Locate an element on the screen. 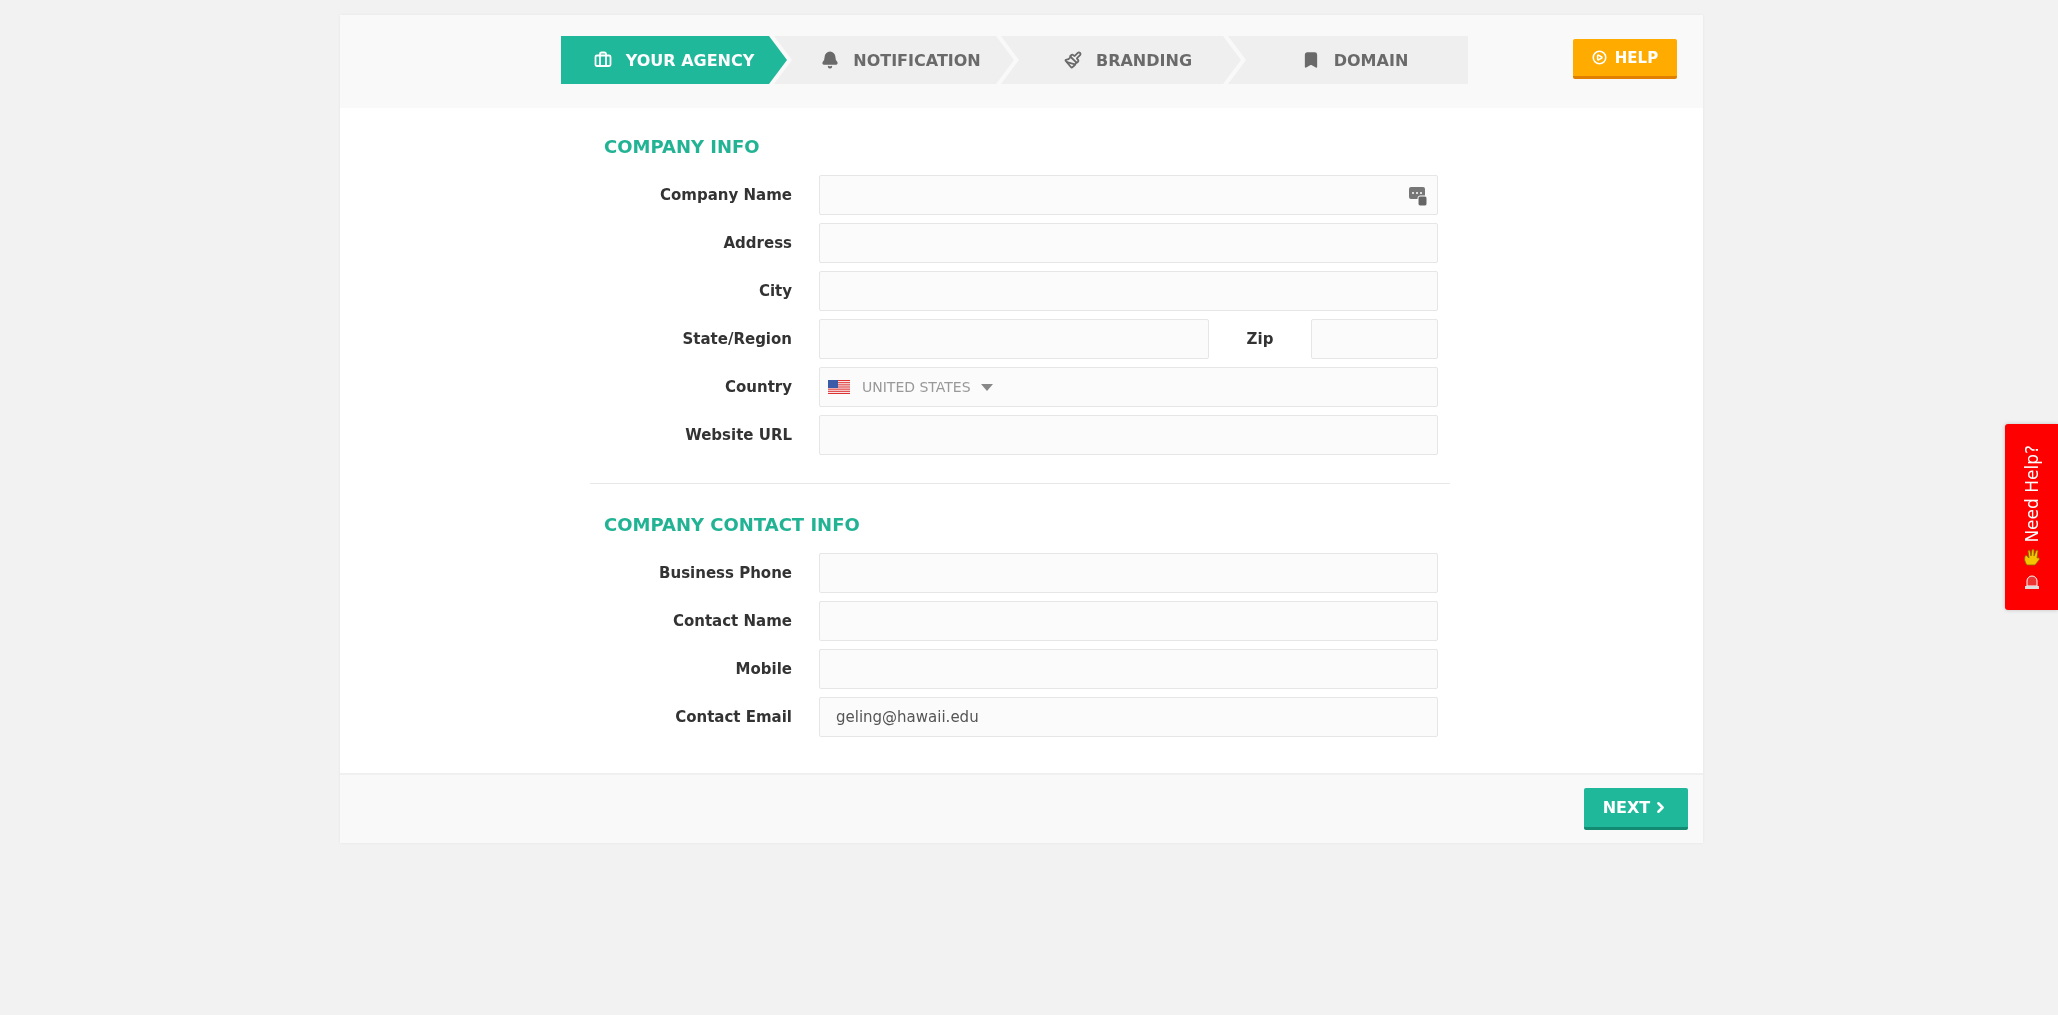 The height and width of the screenshot is (1015, 2058). field-label: Contact Name is located at coordinates (731, 621).